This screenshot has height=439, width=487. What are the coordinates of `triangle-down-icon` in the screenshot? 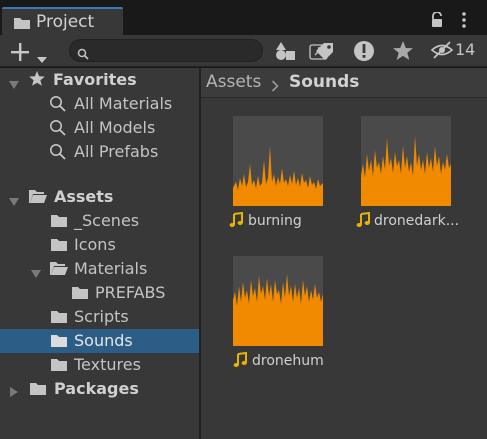 It's located at (42, 58).